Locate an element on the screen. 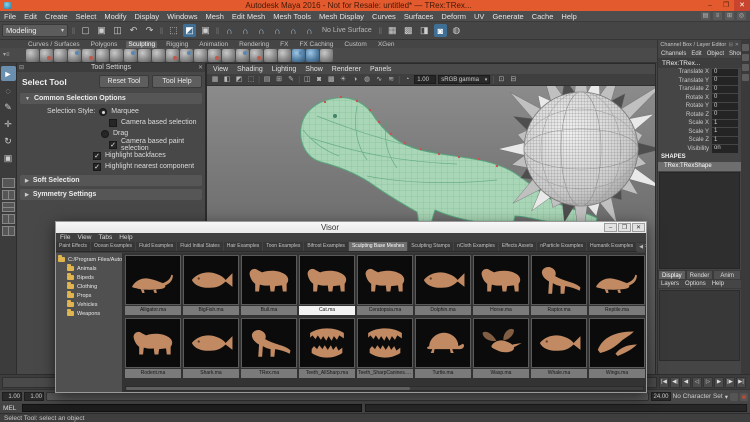 The image size is (750, 422). asset-tile: Raptor.ma is located at coordinates (559, 285).